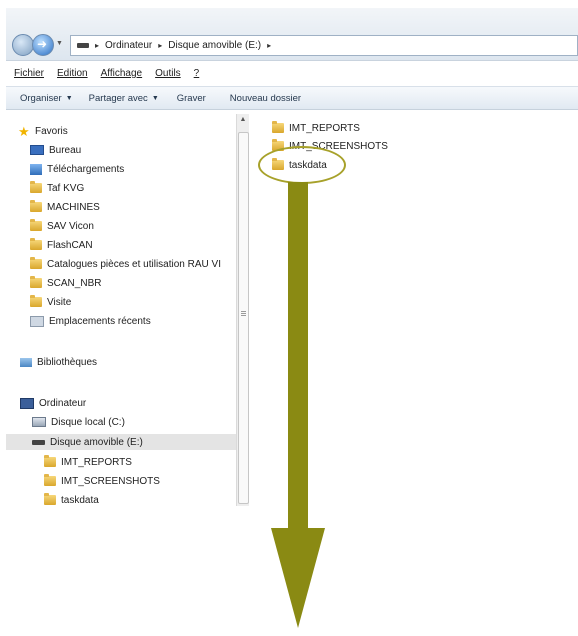  Describe the element at coordinates (74, 283) in the screenshot. I see `nav-item-label: SCAN_NBR` at that location.